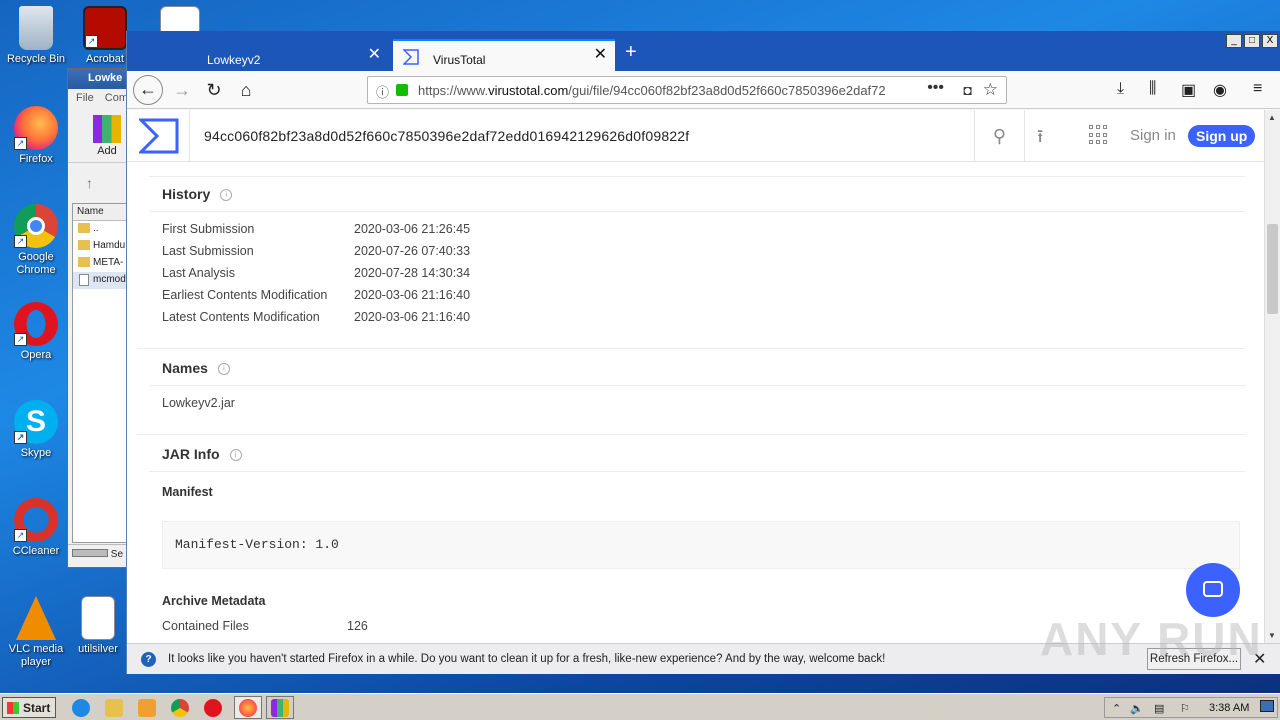 This screenshot has height=720, width=1280. Describe the element at coordinates (1234, 41) in the screenshot. I see `minimize-button: _` at that location.